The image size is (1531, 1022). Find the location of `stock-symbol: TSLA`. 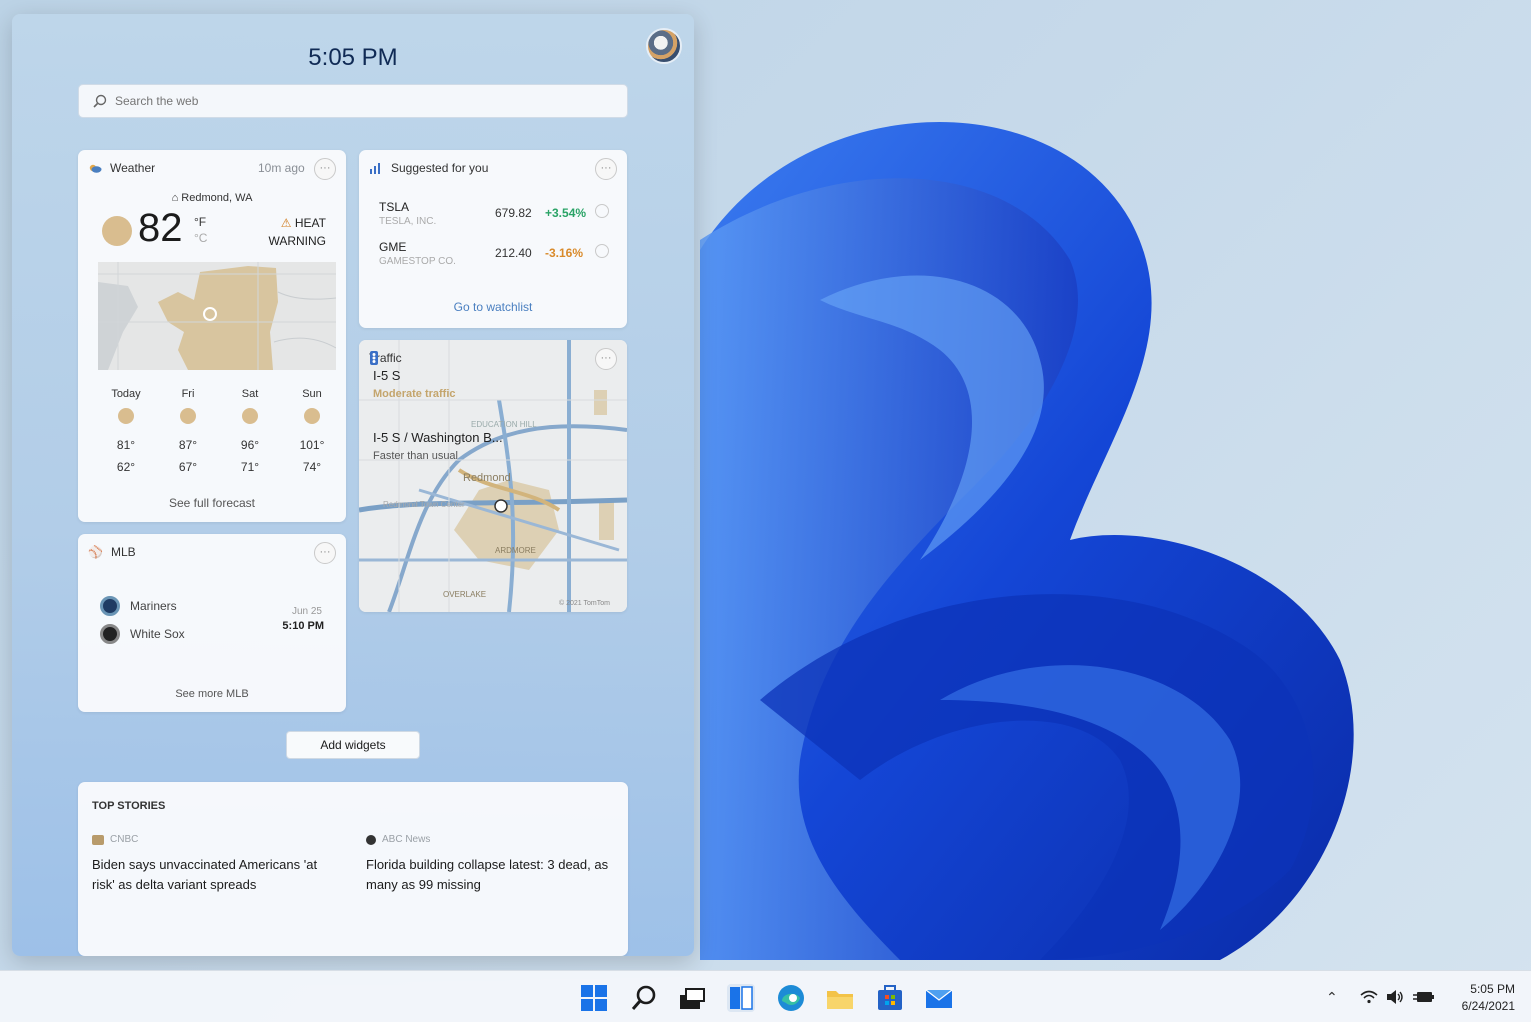

stock-symbol: TSLA is located at coordinates (394, 207).